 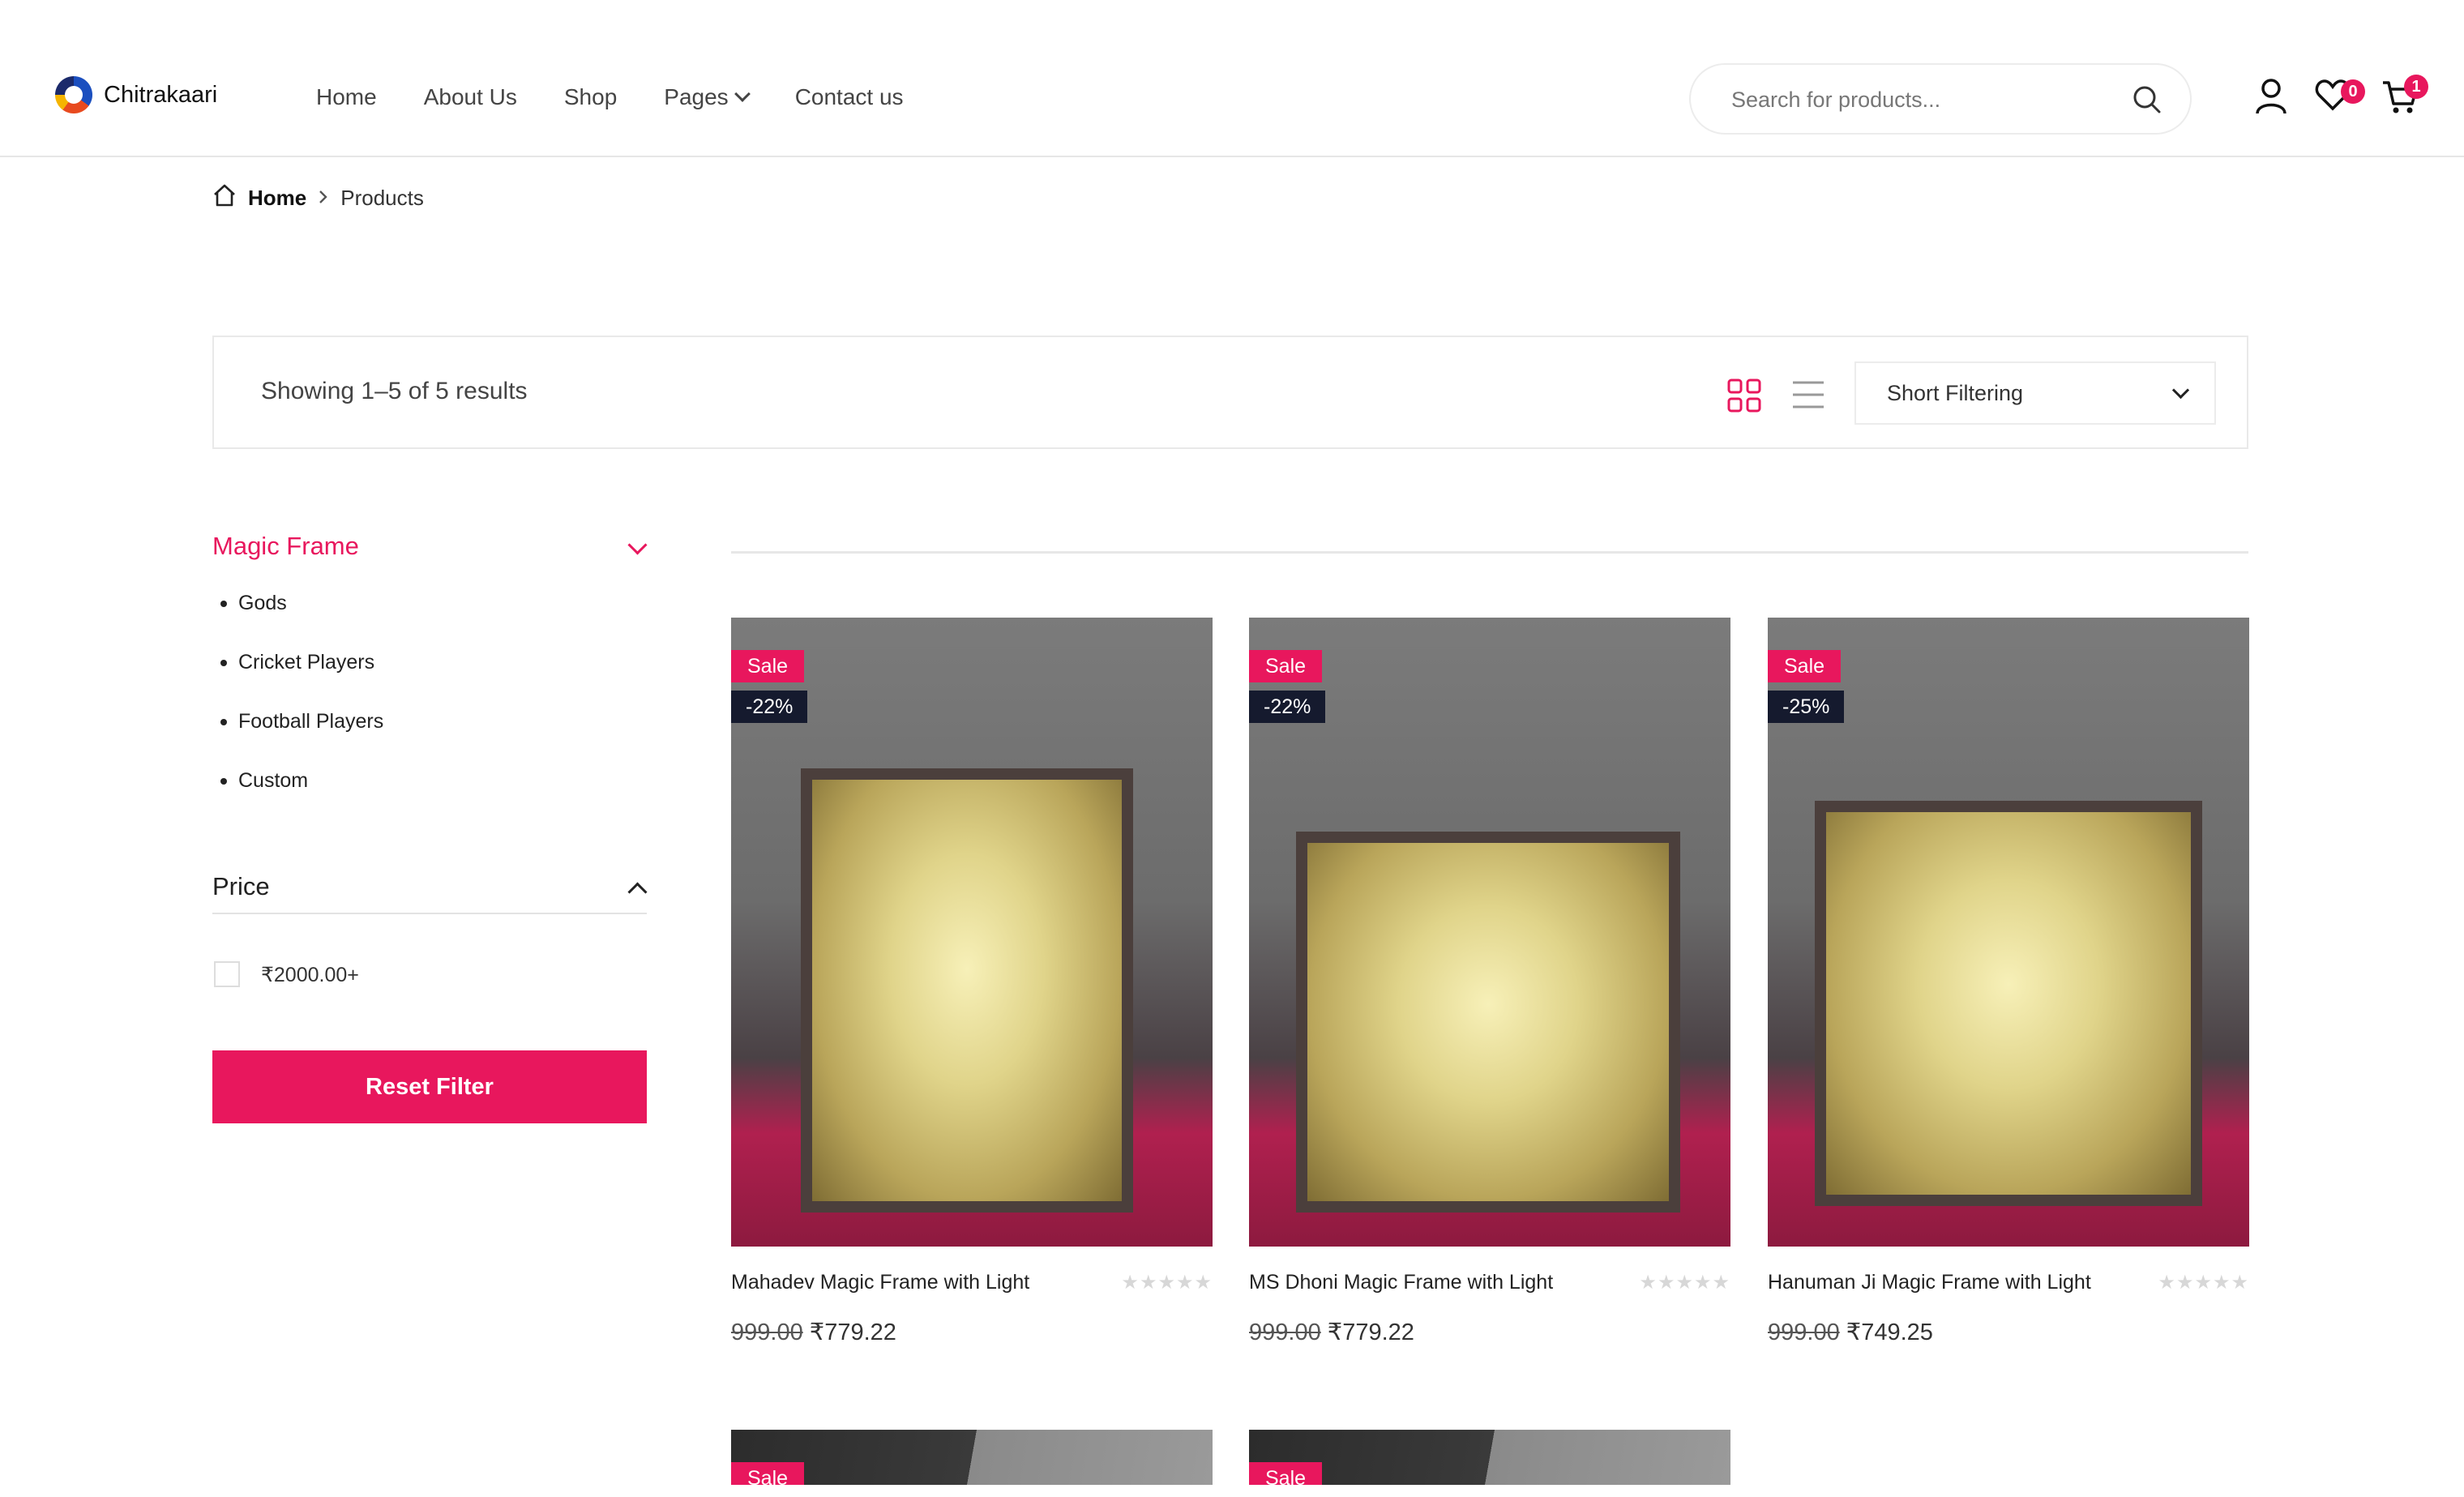 I want to click on search-input, so click(x=1922, y=100).